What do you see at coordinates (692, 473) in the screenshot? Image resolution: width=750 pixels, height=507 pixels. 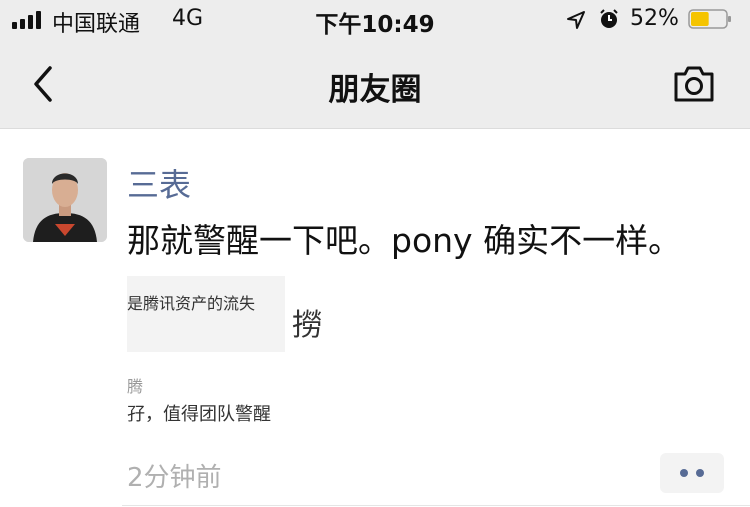 I see `more-button` at bounding box center [692, 473].